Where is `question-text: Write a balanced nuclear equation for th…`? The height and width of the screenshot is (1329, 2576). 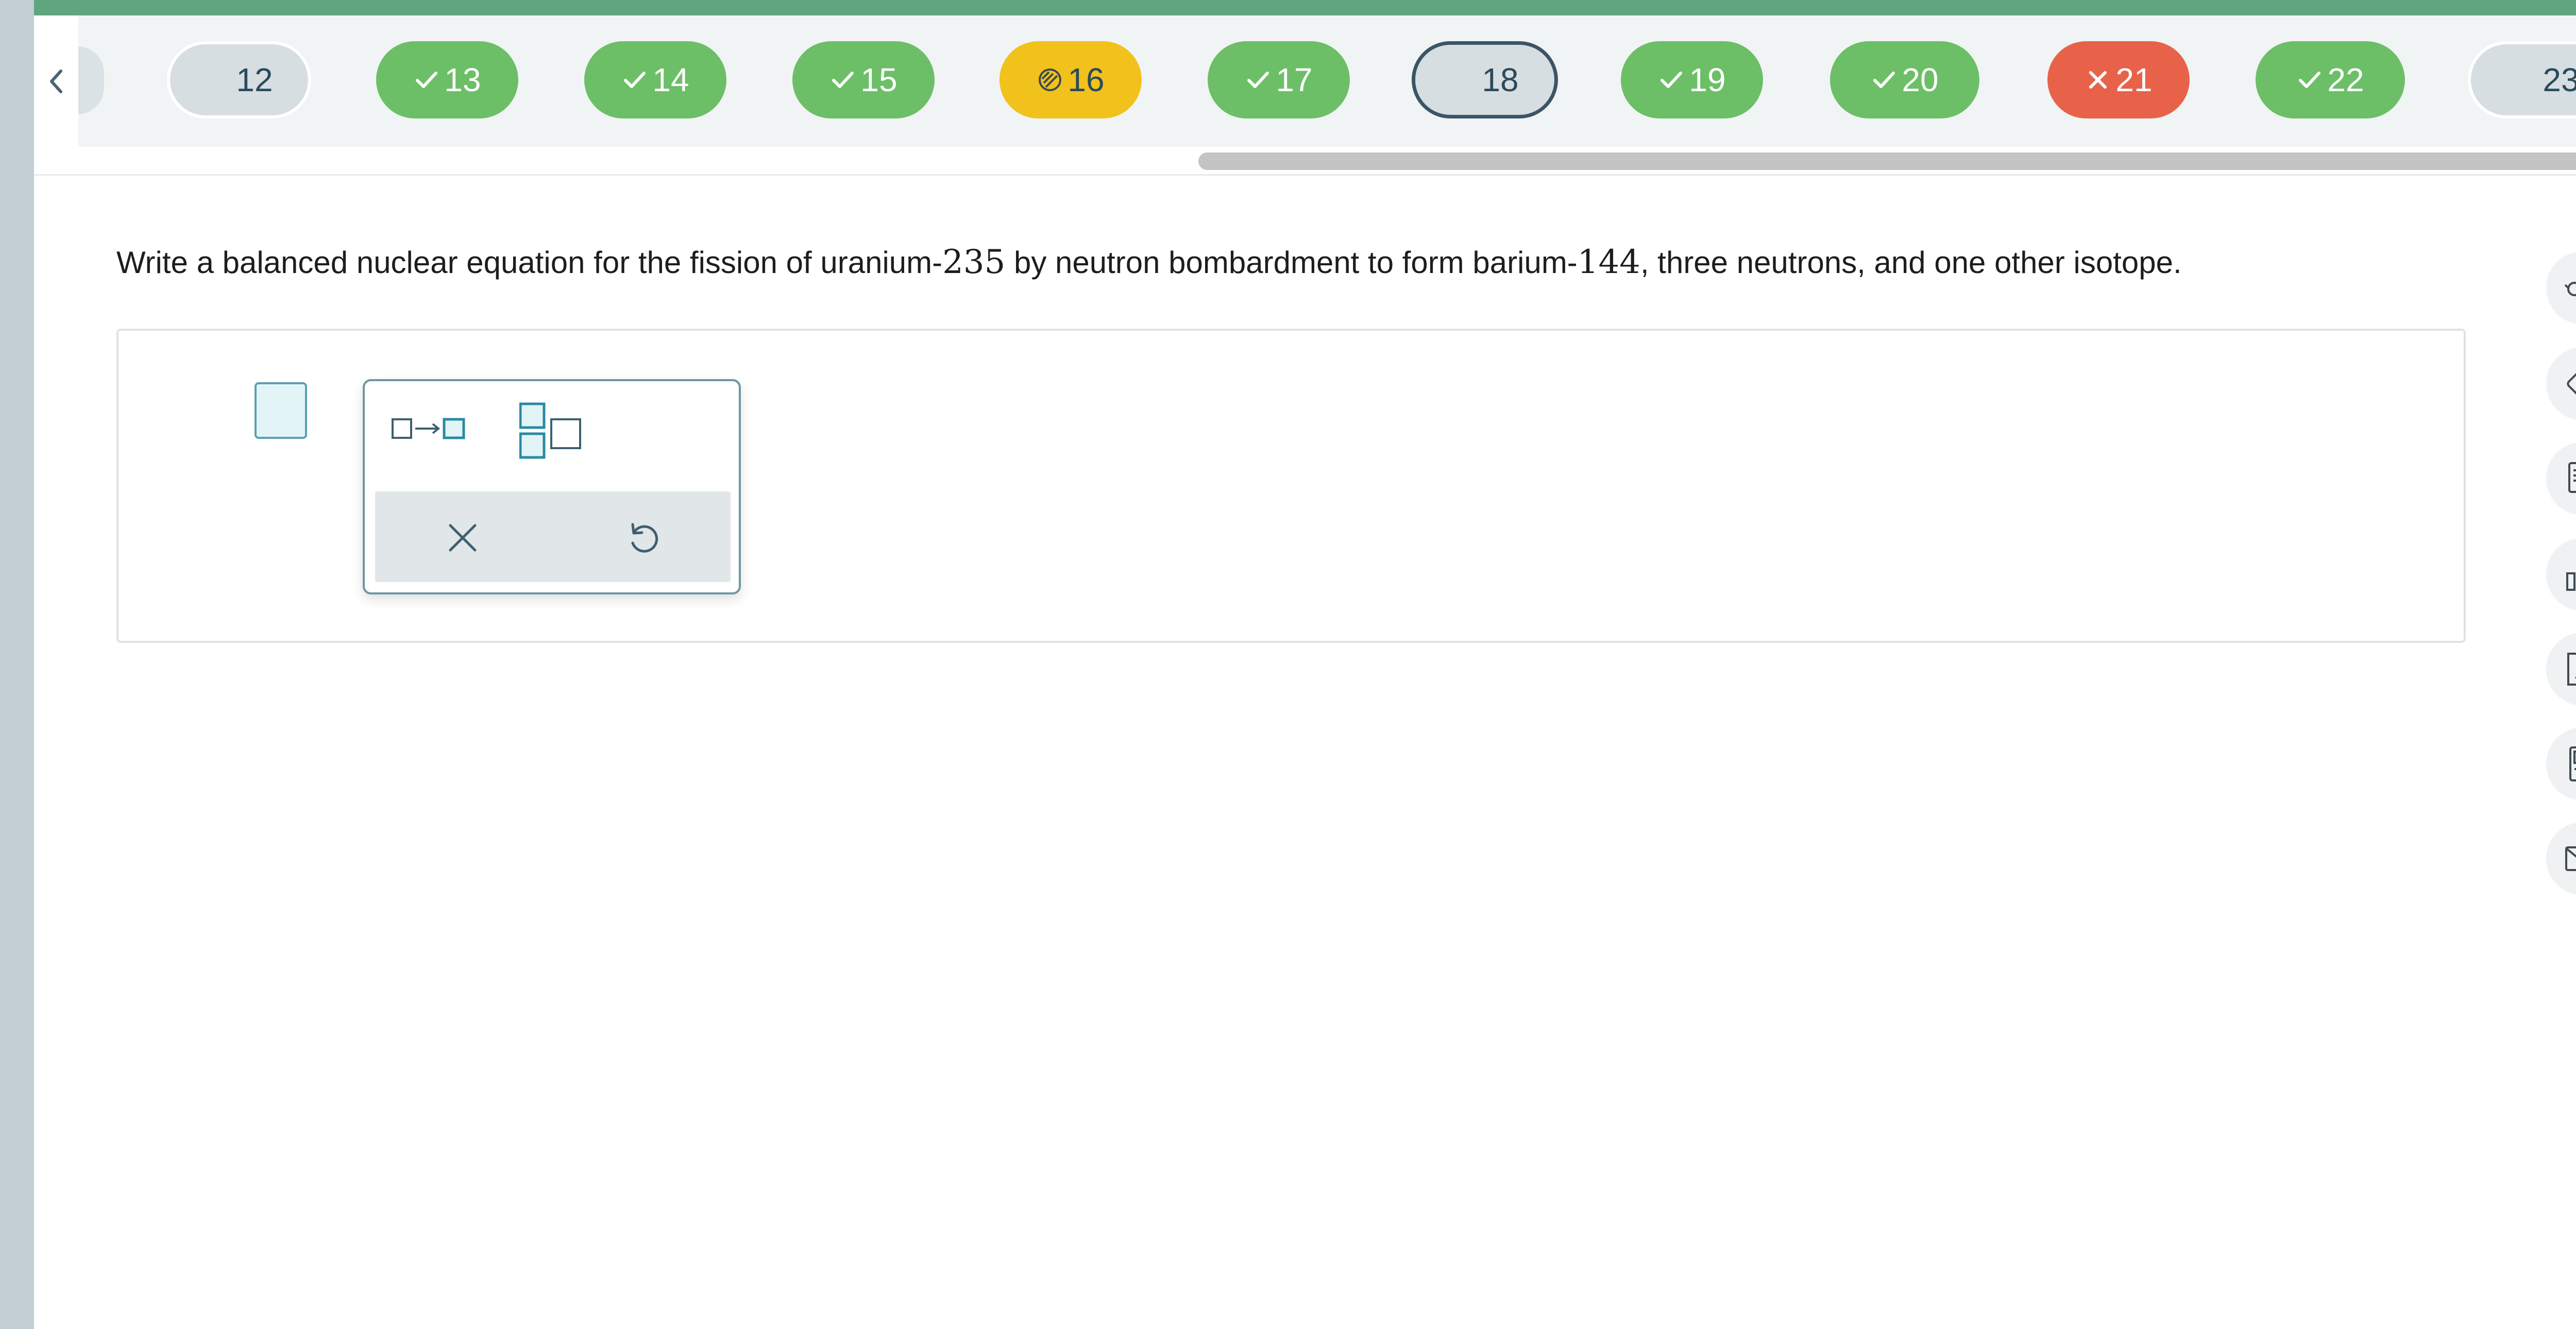
question-text: Write a balanced nuclear equation for th… is located at coordinates (1275, 262).